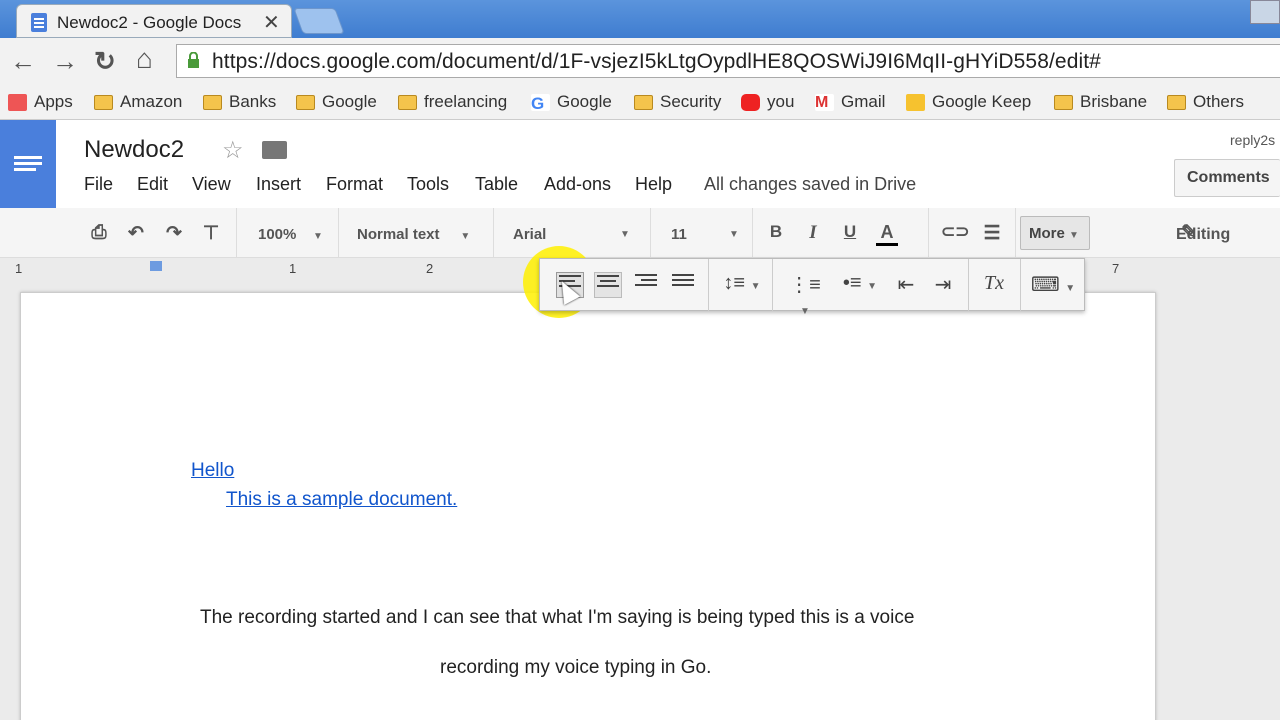 The width and height of the screenshot is (1280, 720). I want to click on bookmark-label: Amazon, so click(151, 101).